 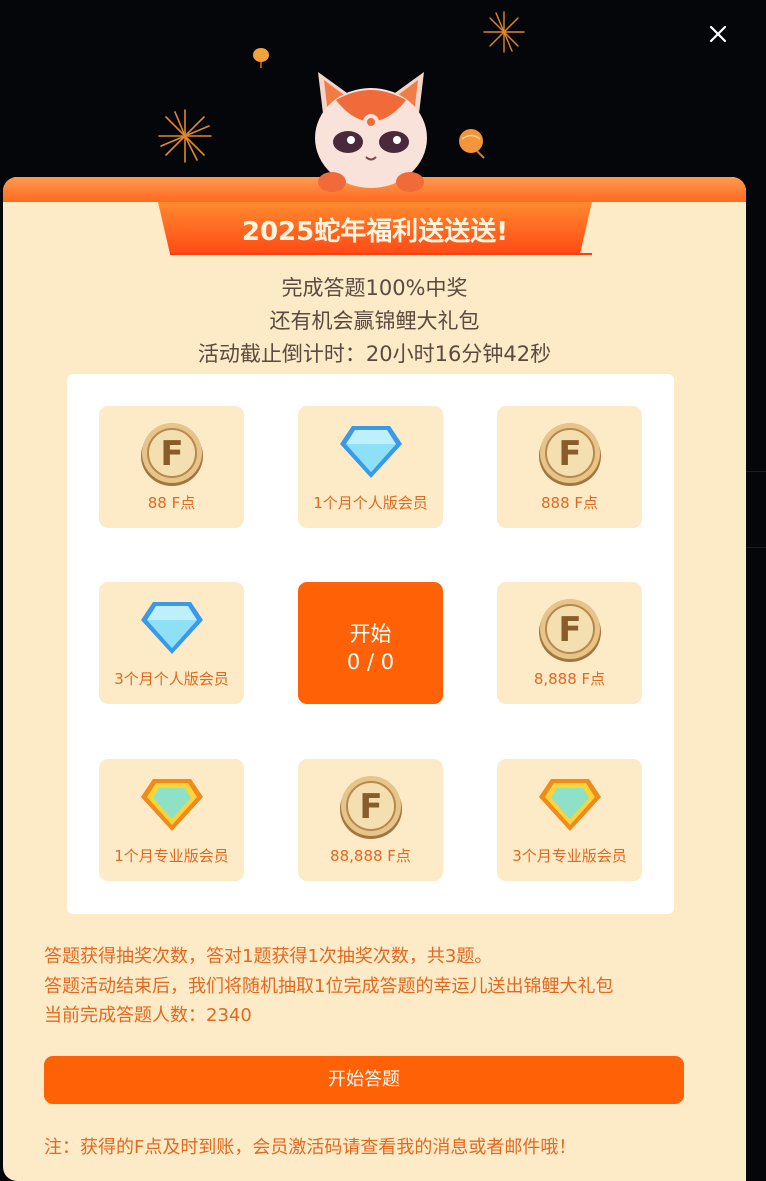 What do you see at coordinates (370, 634) in the screenshot?
I see `start-label: 开始` at bounding box center [370, 634].